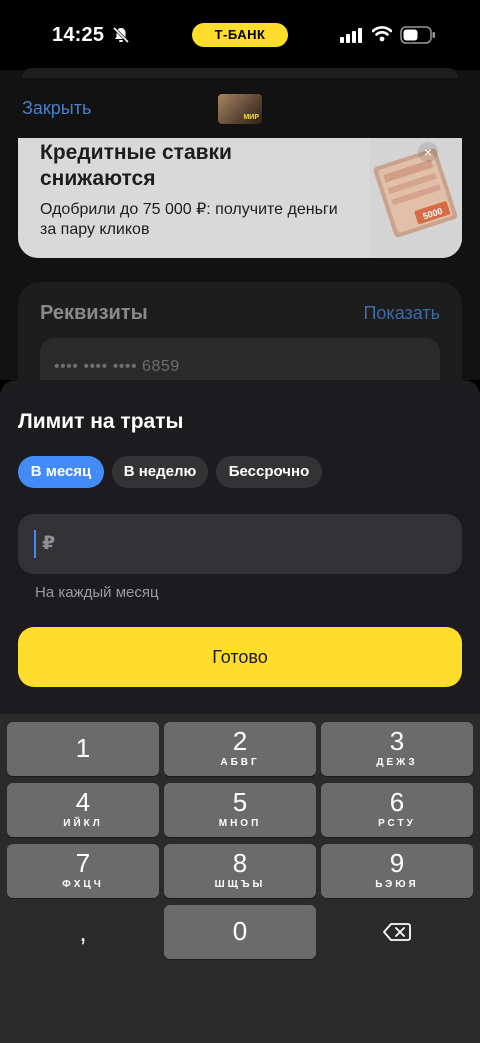 The width and height of the screenshot is (480, 1043). I want to click on key-letters: МНОП, so click(240, 823).